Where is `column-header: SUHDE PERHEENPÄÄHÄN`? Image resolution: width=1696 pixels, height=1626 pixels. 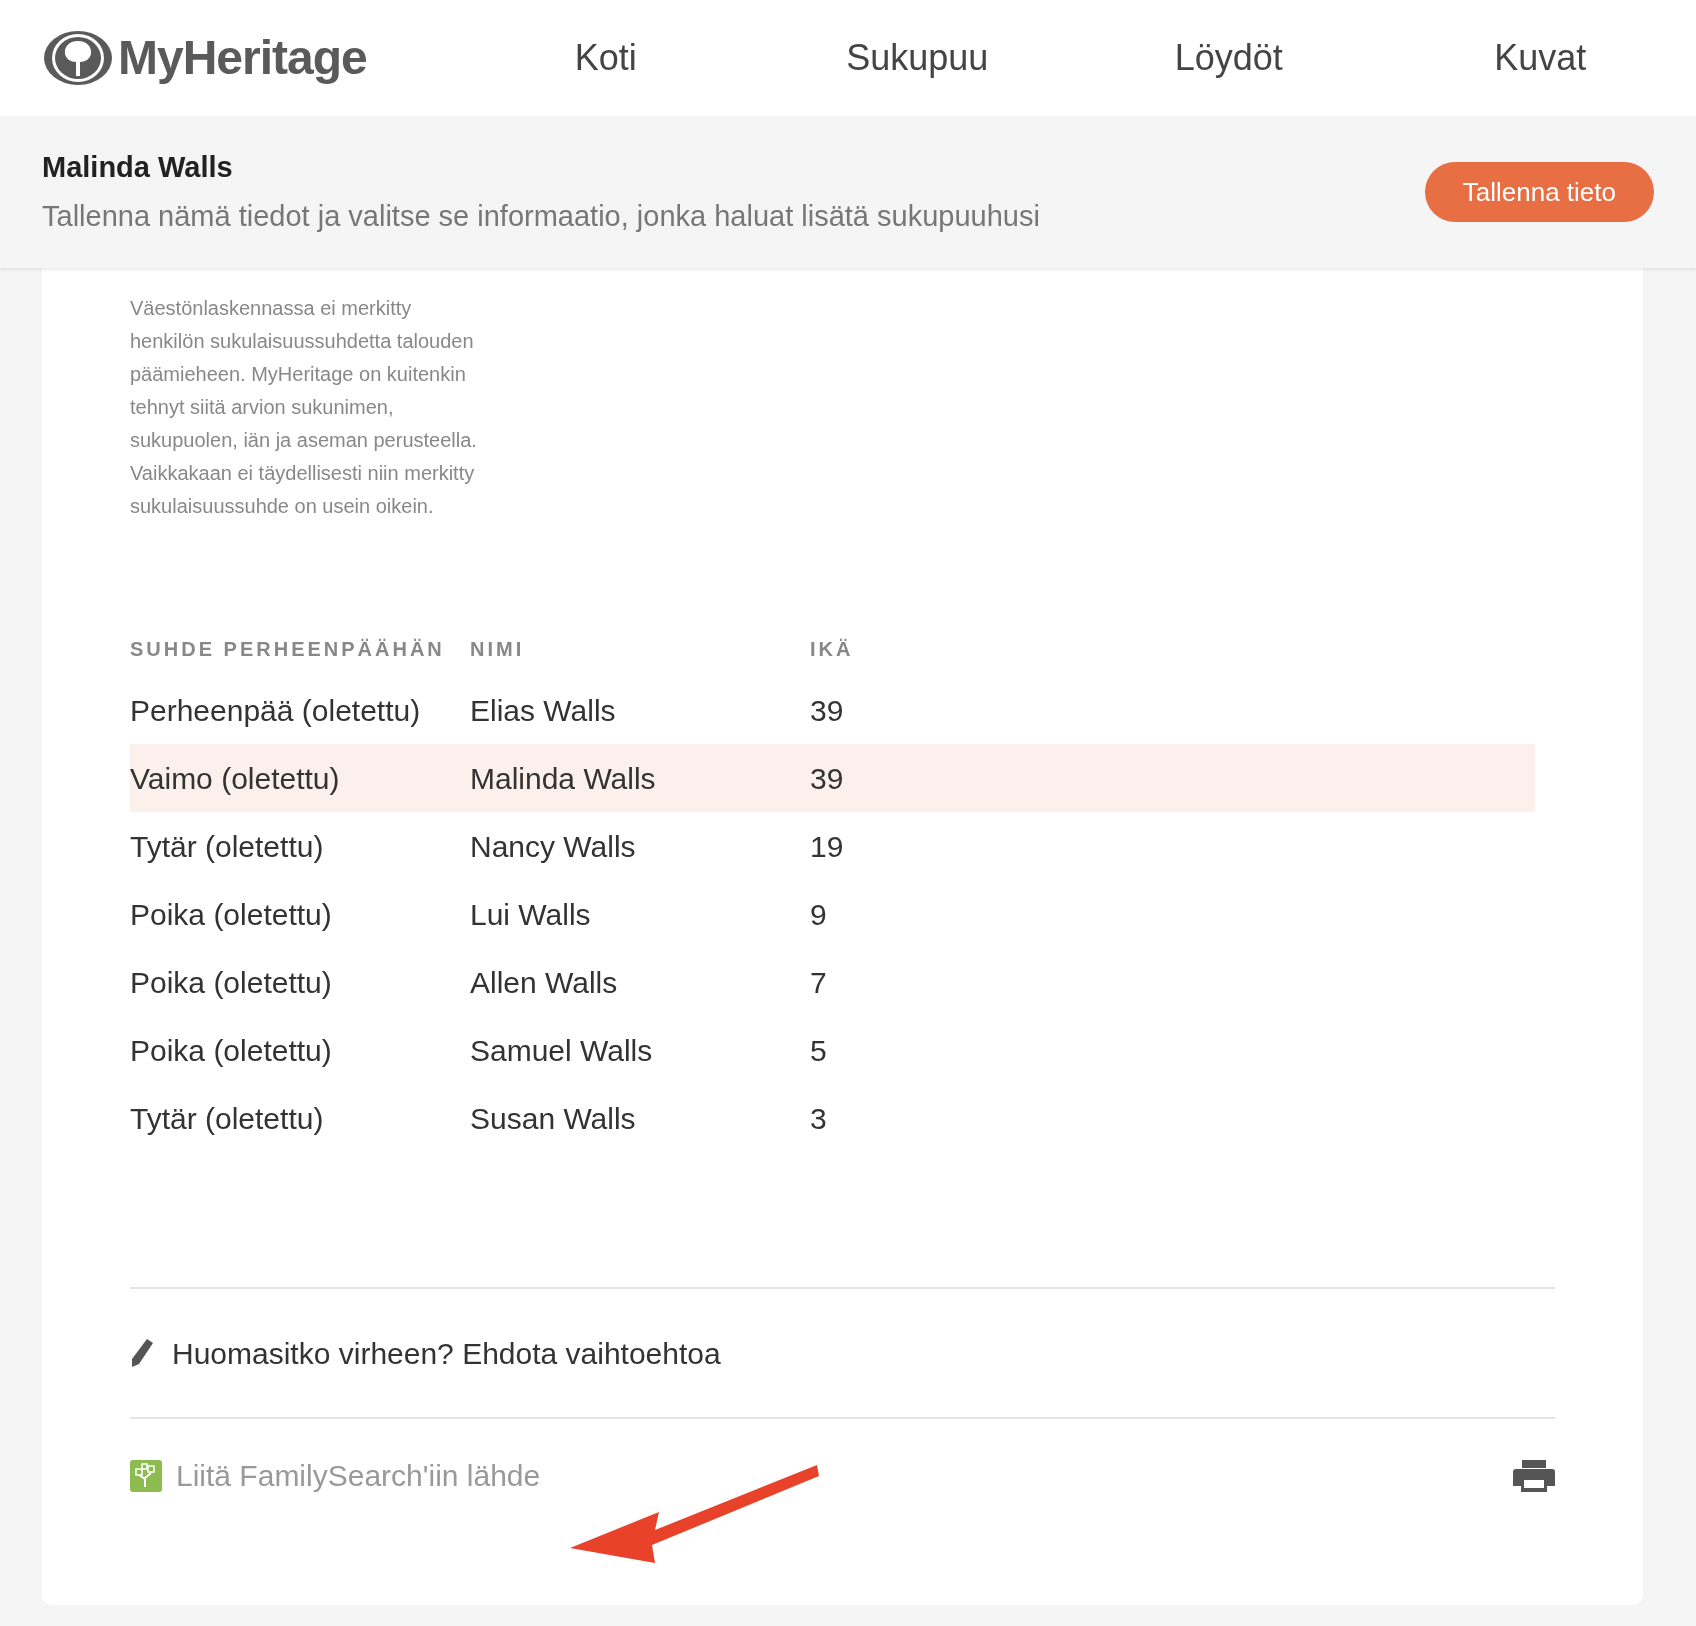 column-header: SUHDE PERHEENPÄÄHÄN is located at coordinates (288, 649).